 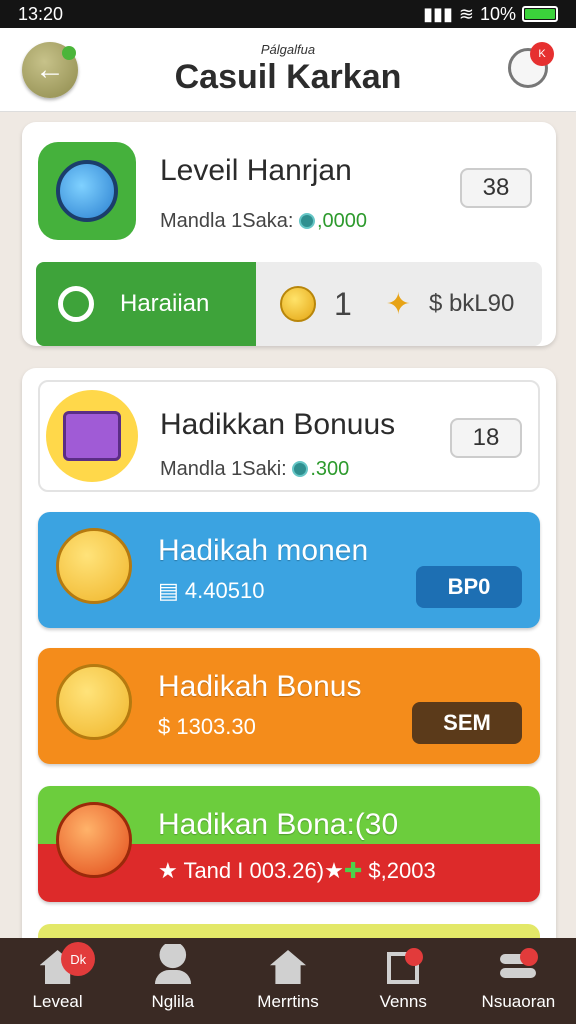 What do you see at coordinates (289, 931) in the screenshot?
I see `partial-banner` at bounding box center [289, 931].